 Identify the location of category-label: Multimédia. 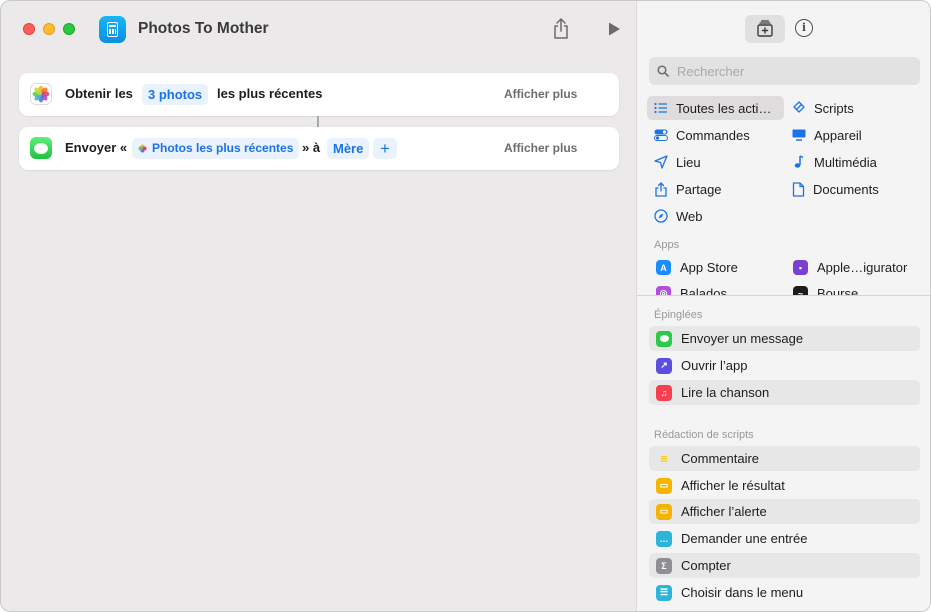
(845, 162).